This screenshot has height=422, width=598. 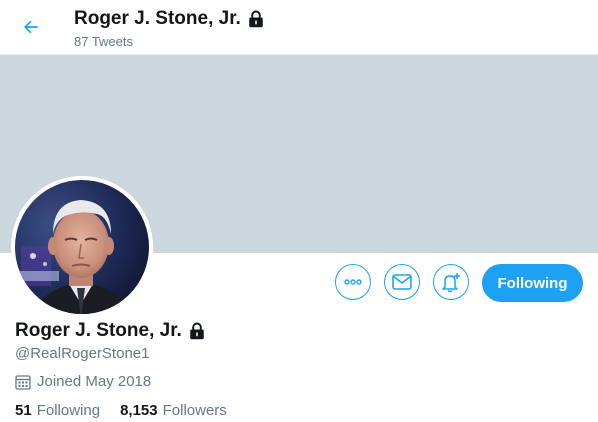 I want to click on more-button, so click(x=353, y=282).